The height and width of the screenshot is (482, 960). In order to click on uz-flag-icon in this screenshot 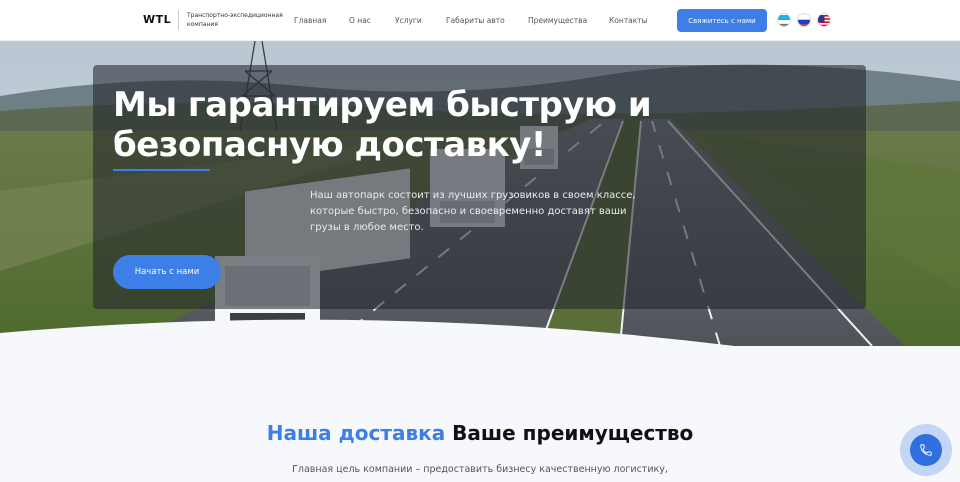, I will do `click(784, 20)`.